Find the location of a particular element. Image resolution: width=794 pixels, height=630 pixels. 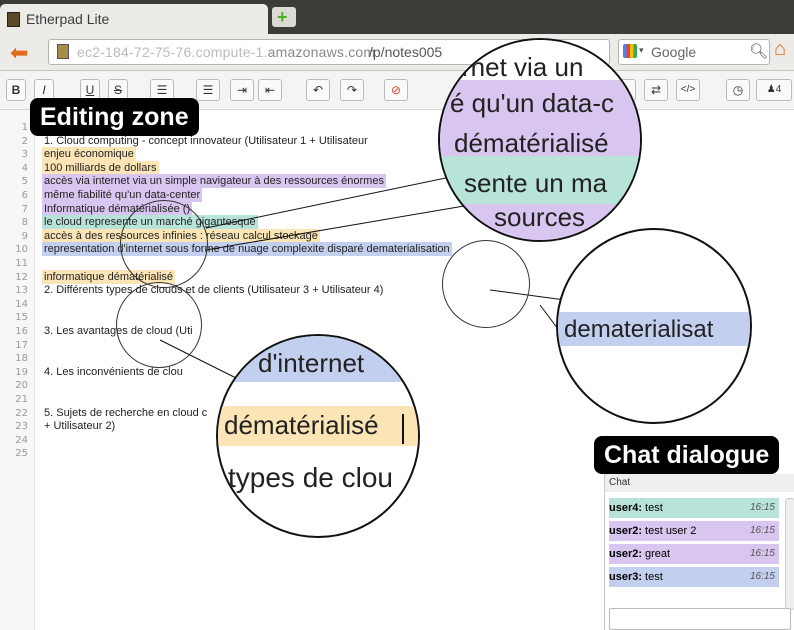

back-arrow-icon: ⬅ is located at coordinates (19, 53).